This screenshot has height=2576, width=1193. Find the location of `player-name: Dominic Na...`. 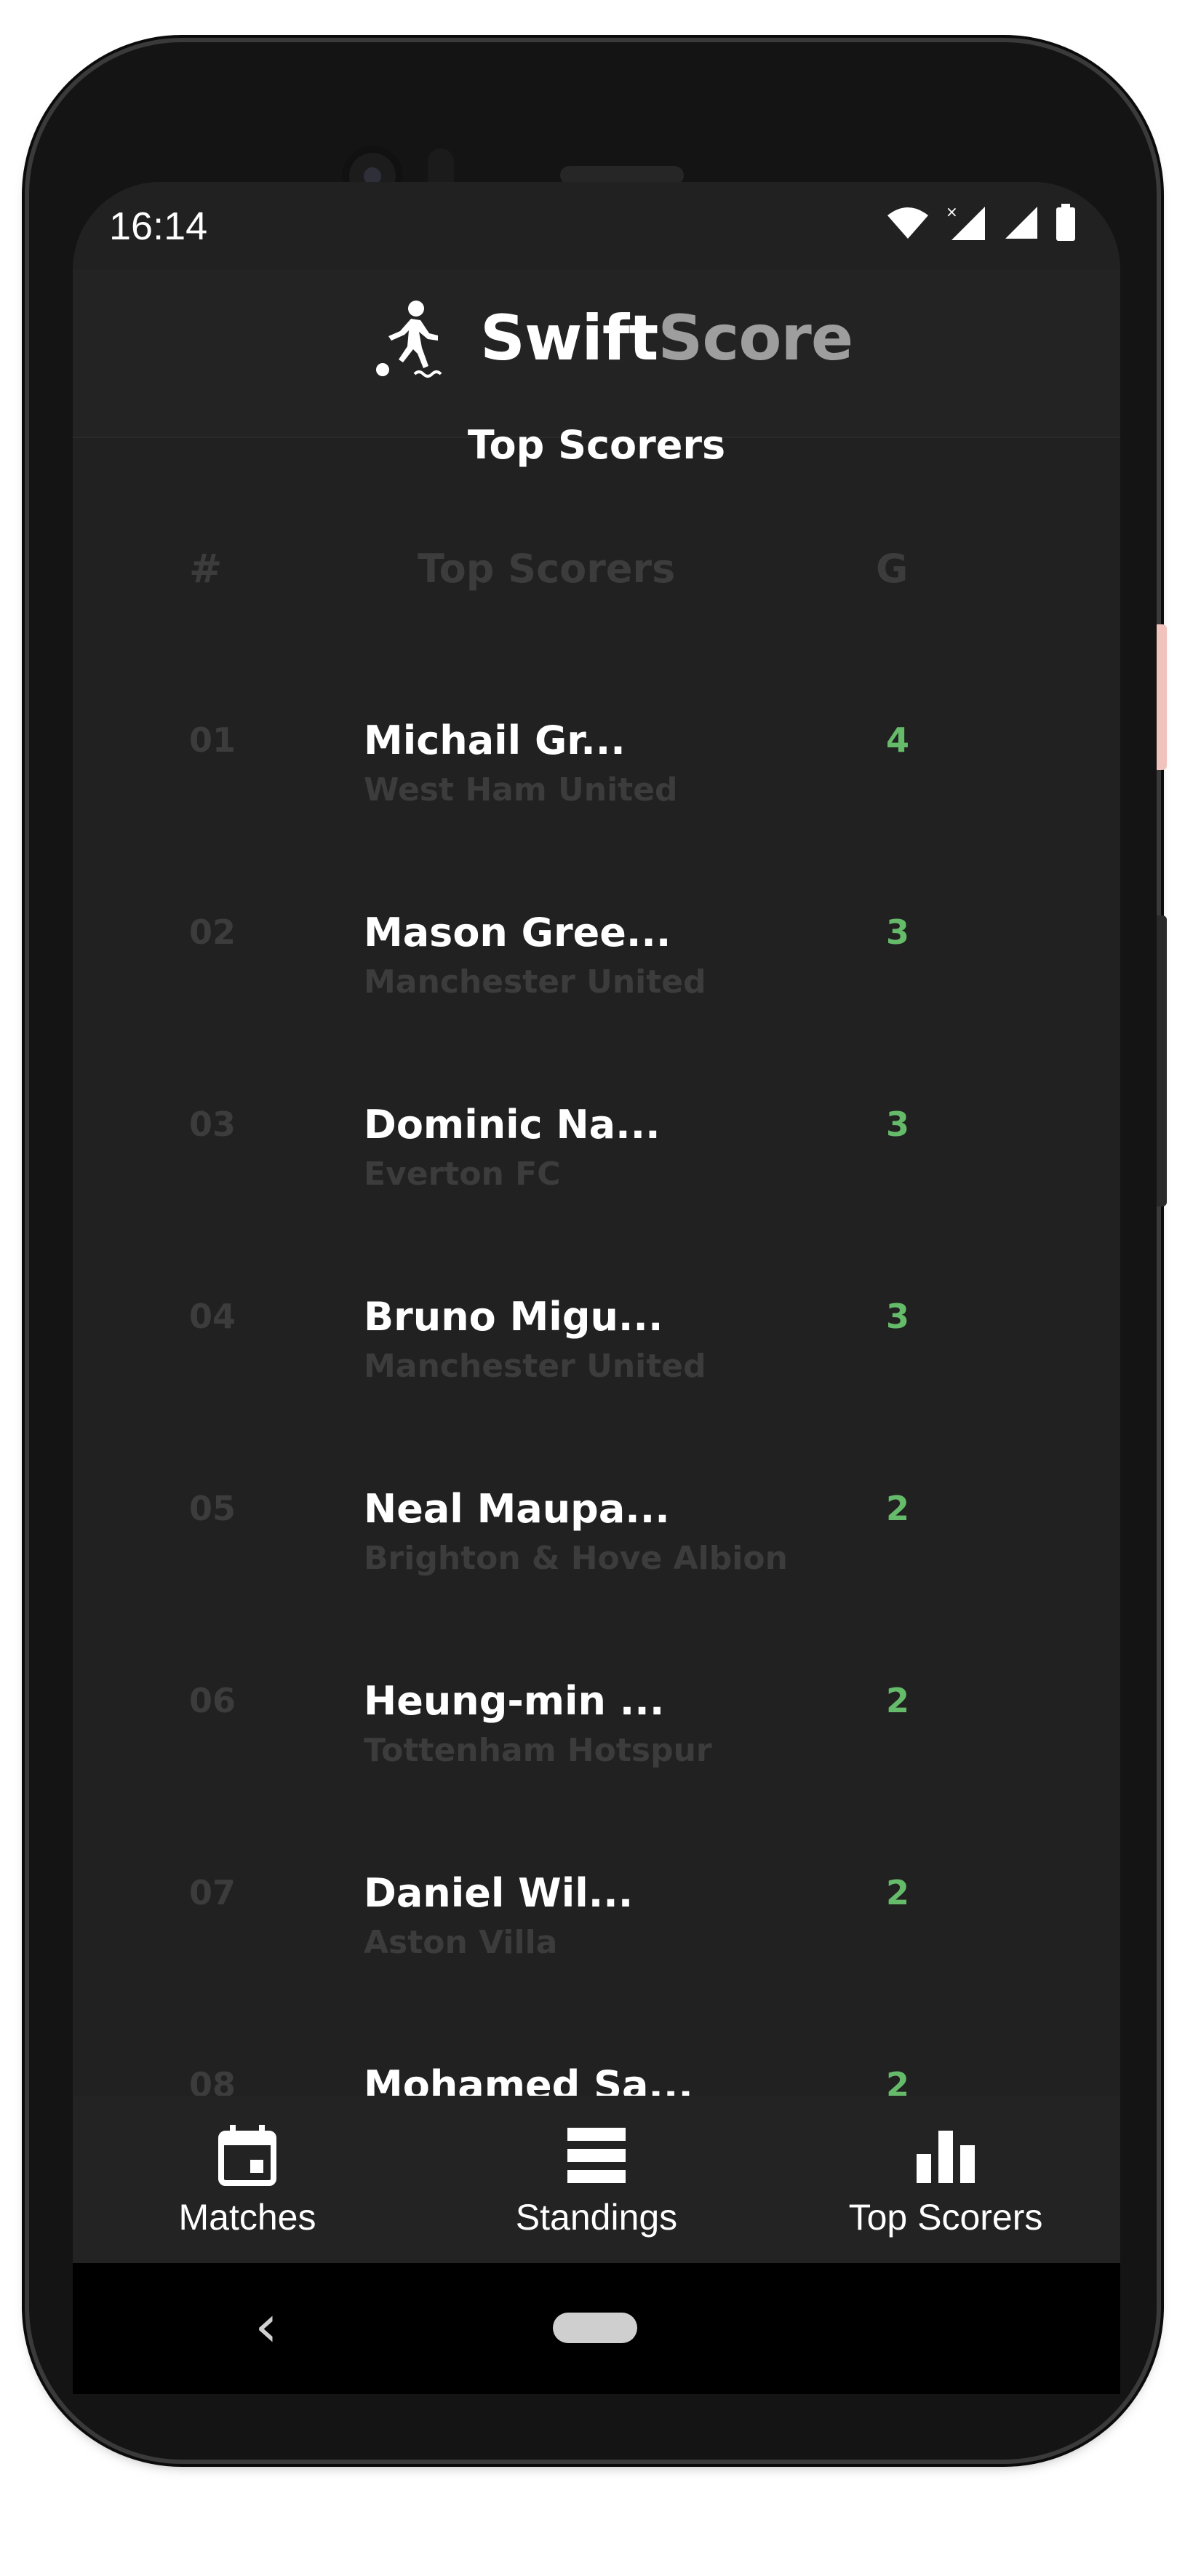

player-name: Dominic Na... is located at coordinates (512, 1125).